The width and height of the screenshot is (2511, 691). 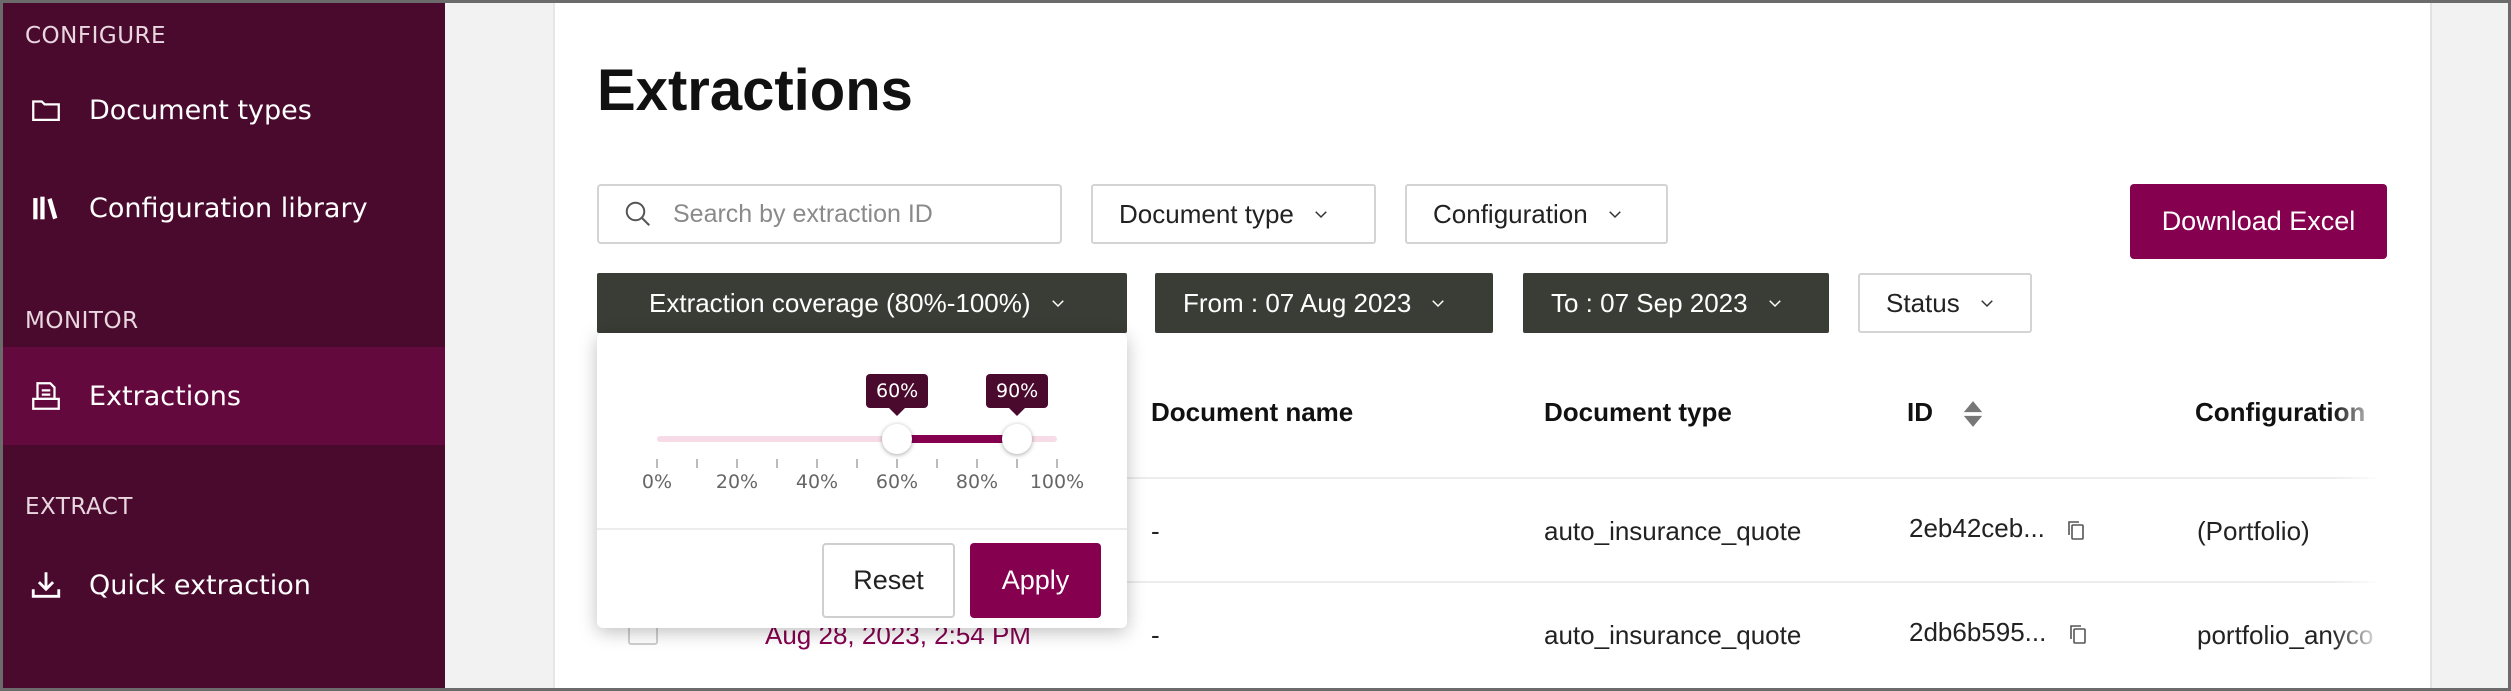 I want to click on download-excel-button: Download Excel, so click(x=2258, y=221).